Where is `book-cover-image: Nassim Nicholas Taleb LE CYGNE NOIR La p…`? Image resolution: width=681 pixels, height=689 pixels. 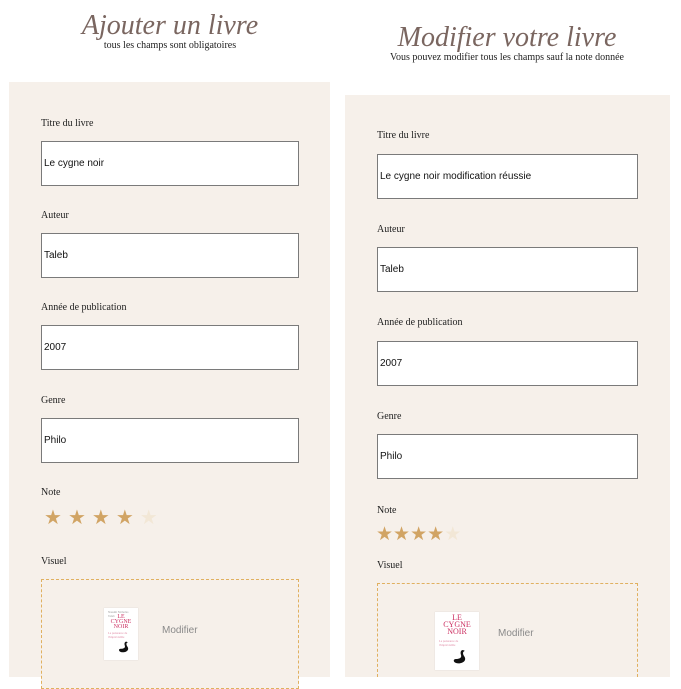 book-cover-image: Nassim Nicholas Taleb LE CYGNE NOIR La p… is located at coordinates (121, 634).